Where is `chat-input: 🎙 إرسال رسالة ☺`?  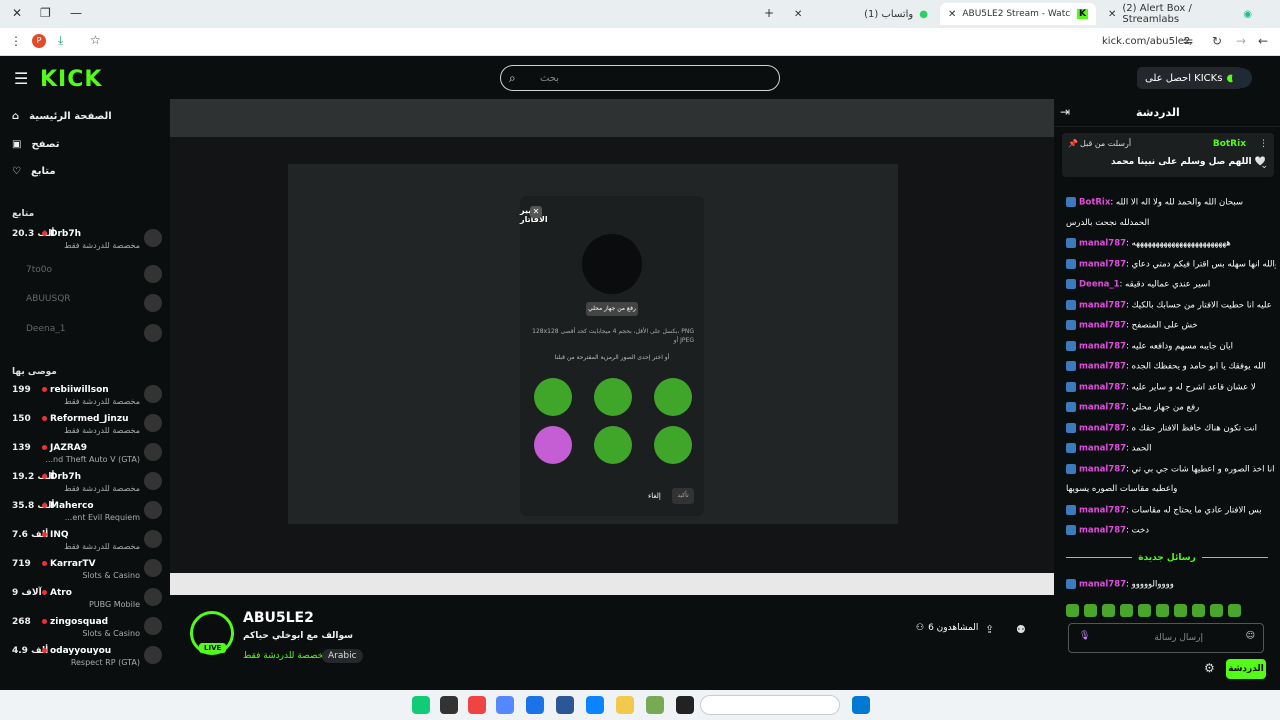 chat-input: 🎙 إرسال رسالة ☺ is located at coordinates (1166, 638).